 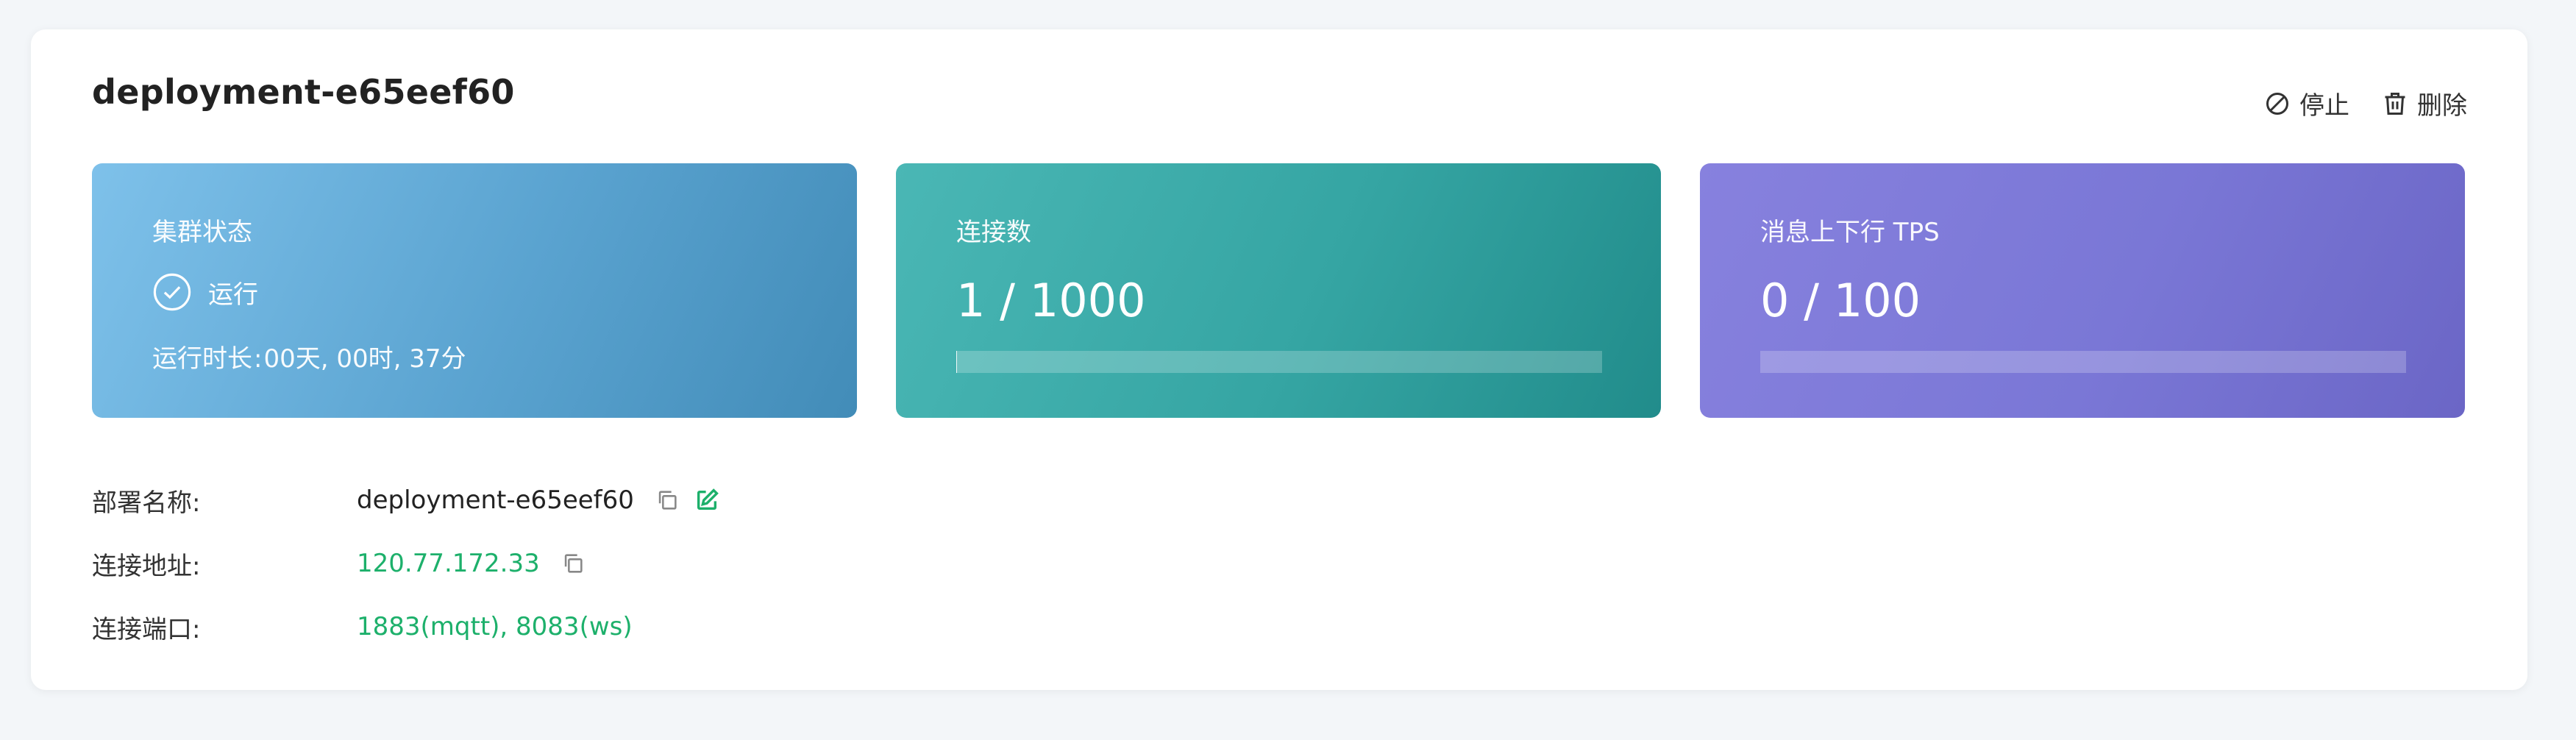 I want to click on status-row: 运行, so click(x=205, y=292).